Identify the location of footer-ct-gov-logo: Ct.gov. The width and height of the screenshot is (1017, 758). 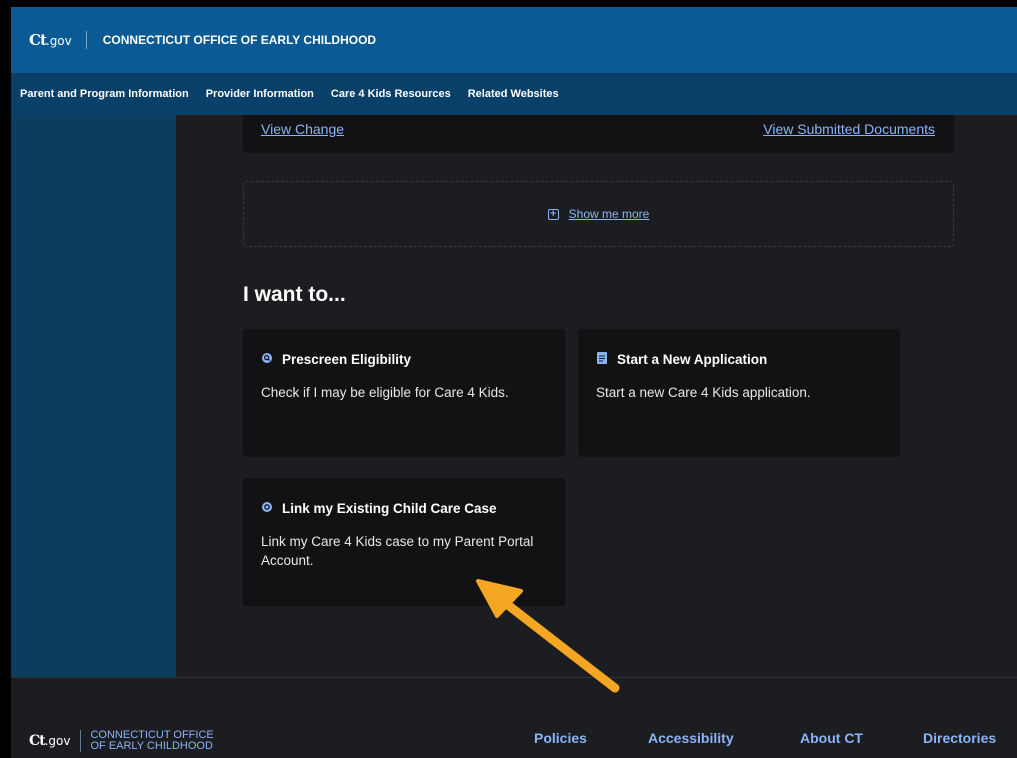
(50, 741).